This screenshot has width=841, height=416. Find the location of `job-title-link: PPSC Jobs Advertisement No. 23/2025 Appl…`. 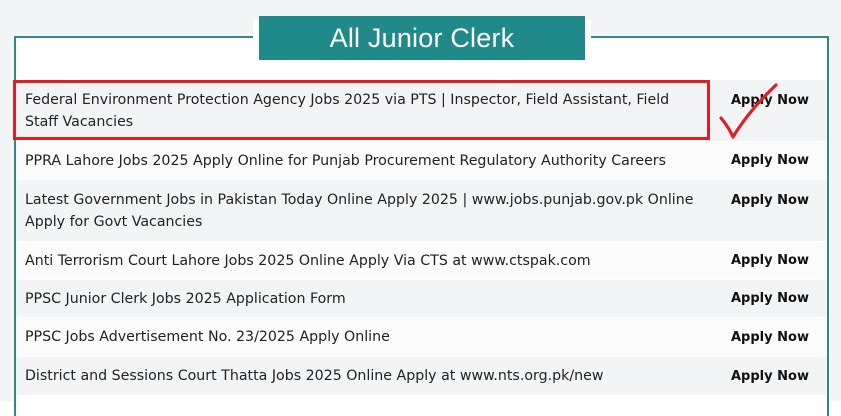

job-title-link: PPSC Jobs Advertisement No. 23/2025 Appl… is located at coordinates (360, 337).